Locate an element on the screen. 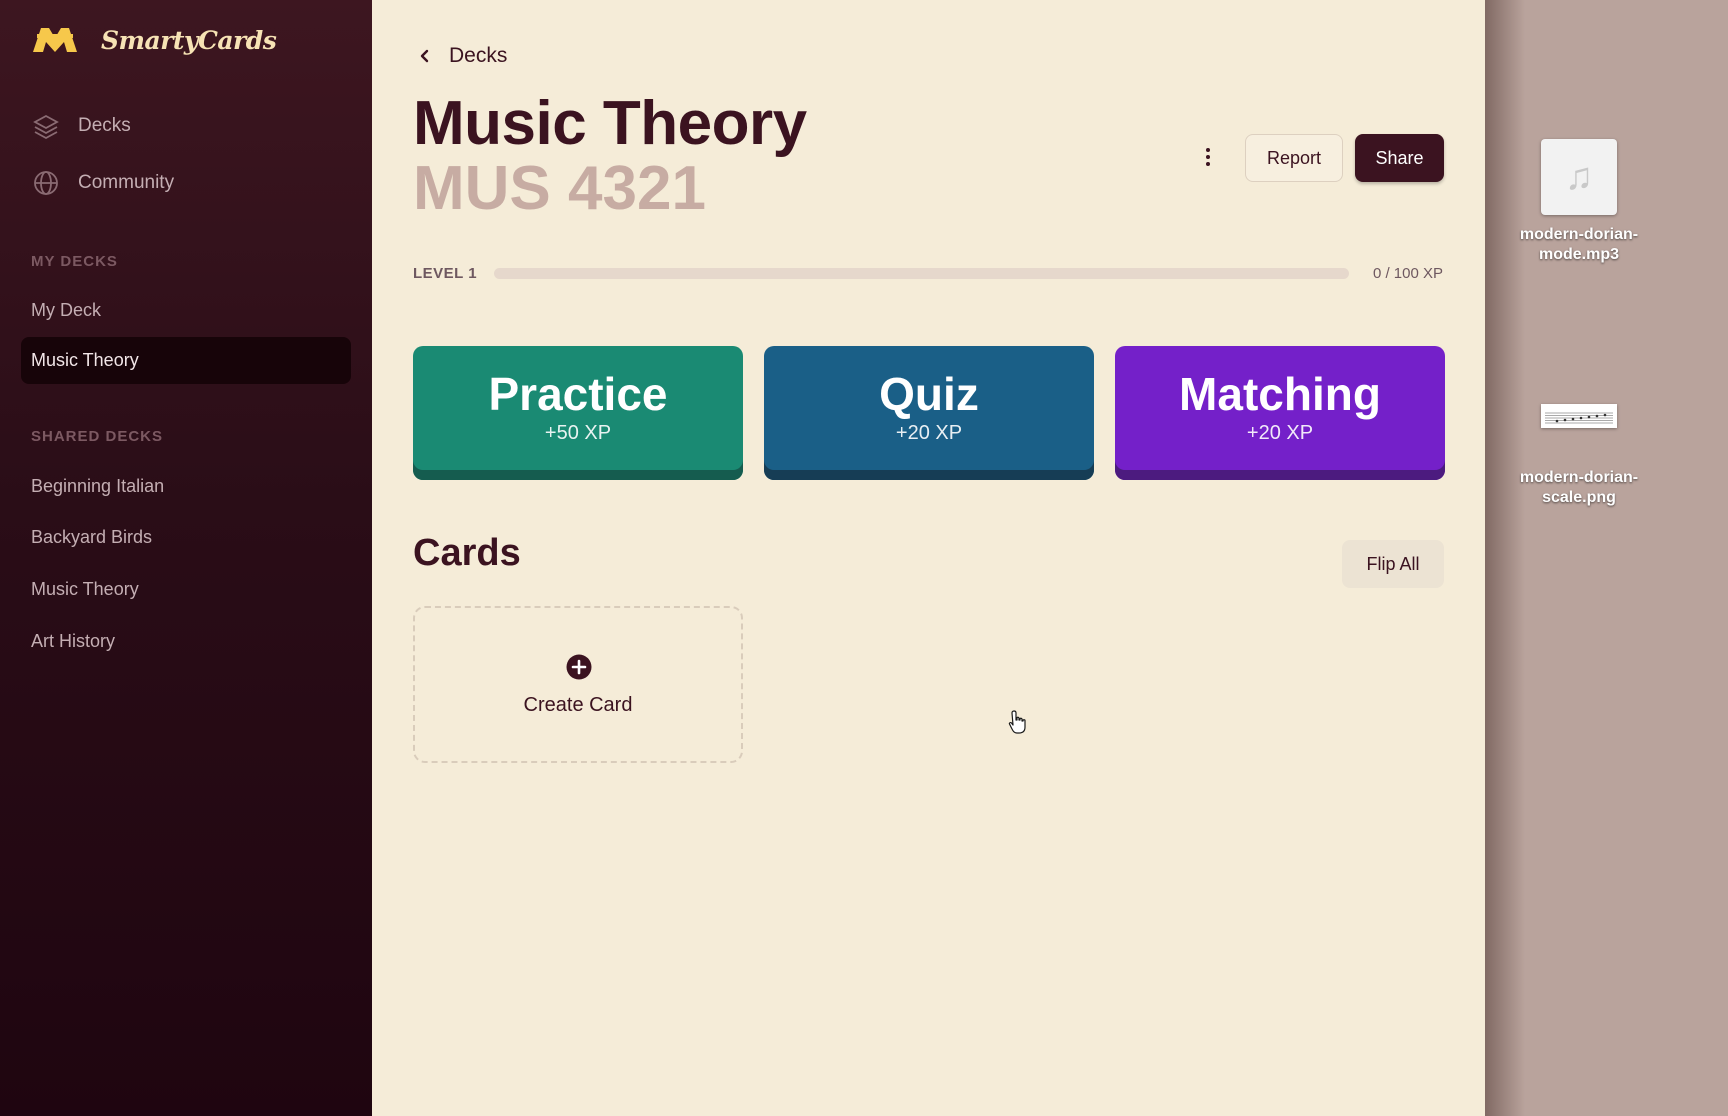 The image size is (1728, 1116). file-name: modern-dorian- mode.mp3 is located at coordinates (1579, 245).